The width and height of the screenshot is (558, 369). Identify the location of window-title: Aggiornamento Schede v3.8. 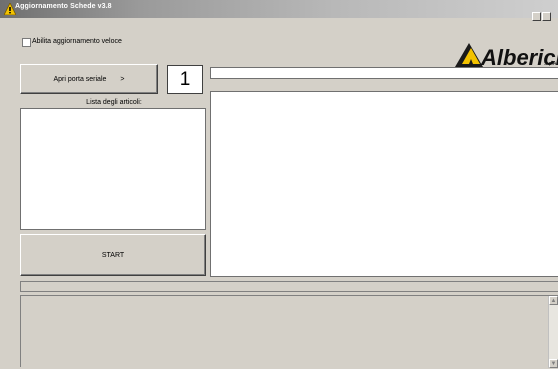
(63, 6).